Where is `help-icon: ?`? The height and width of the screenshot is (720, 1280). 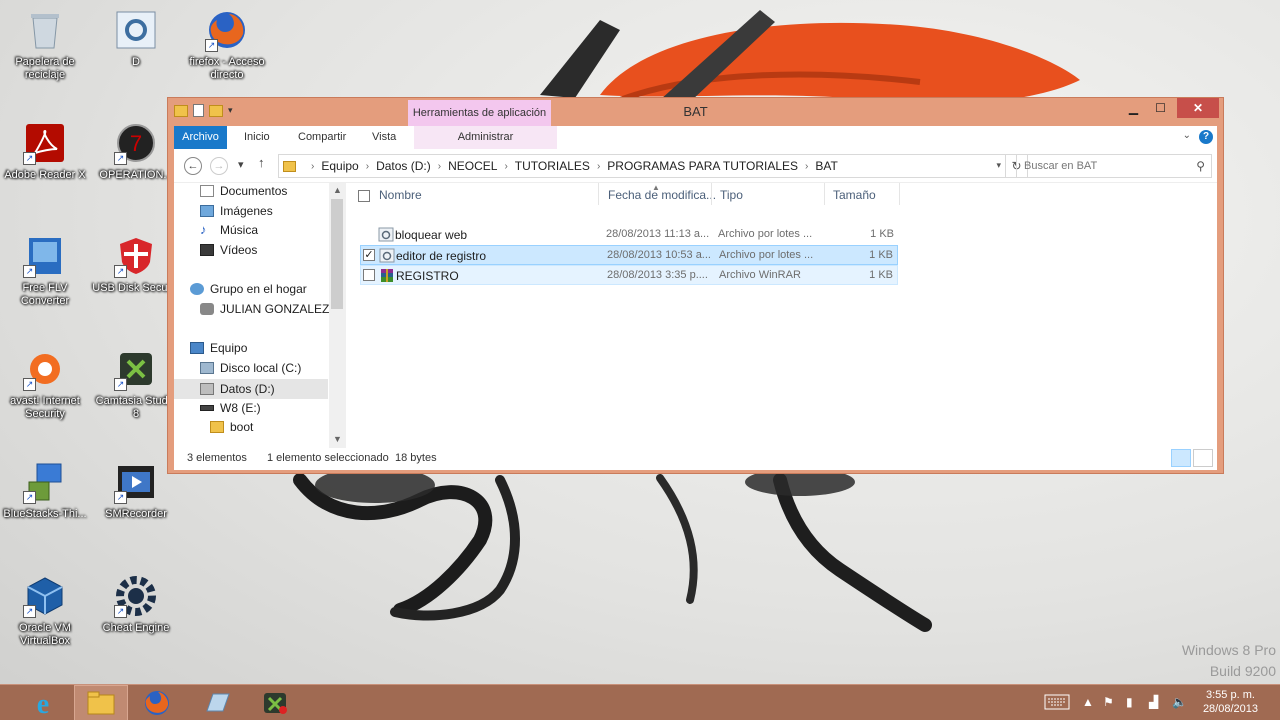 help-icon: ? is located at coordinates (1206, 137).